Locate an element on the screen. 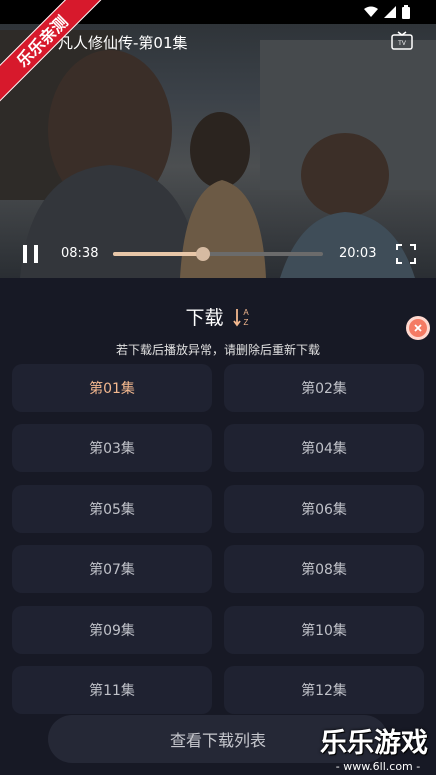 This screenshot has width=436, height=775. site-logo-brand: 乐乐游戏 is located at coordinates (374, 743).